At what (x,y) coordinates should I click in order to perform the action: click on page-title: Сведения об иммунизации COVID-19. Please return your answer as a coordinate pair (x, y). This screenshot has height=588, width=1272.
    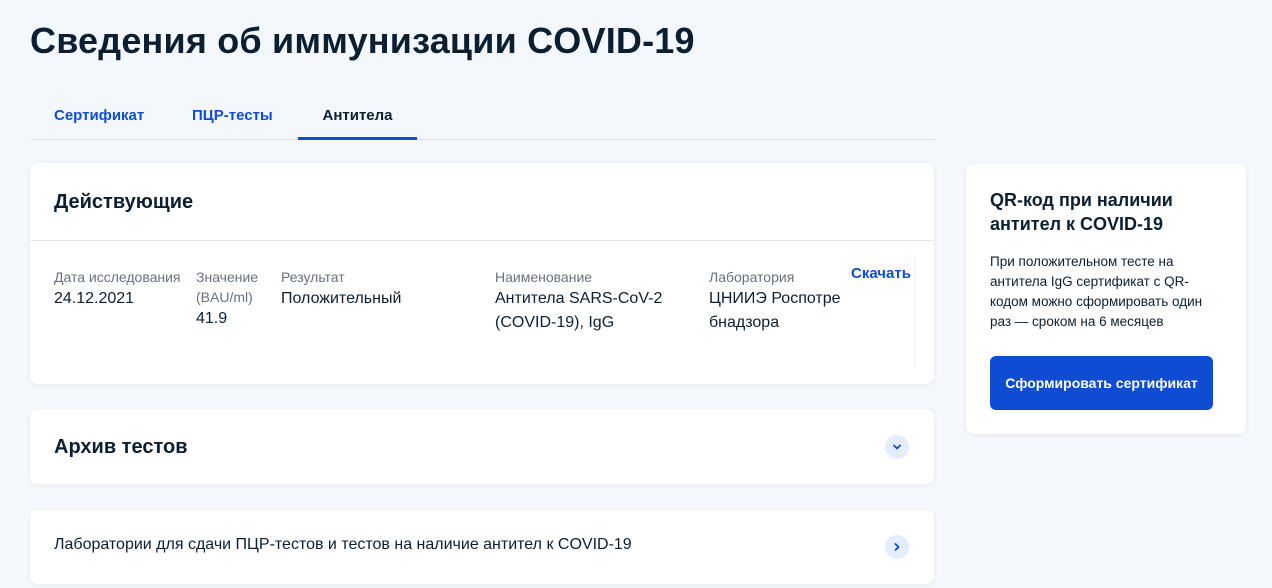
    Looking at the image, I should click on (362, 40).